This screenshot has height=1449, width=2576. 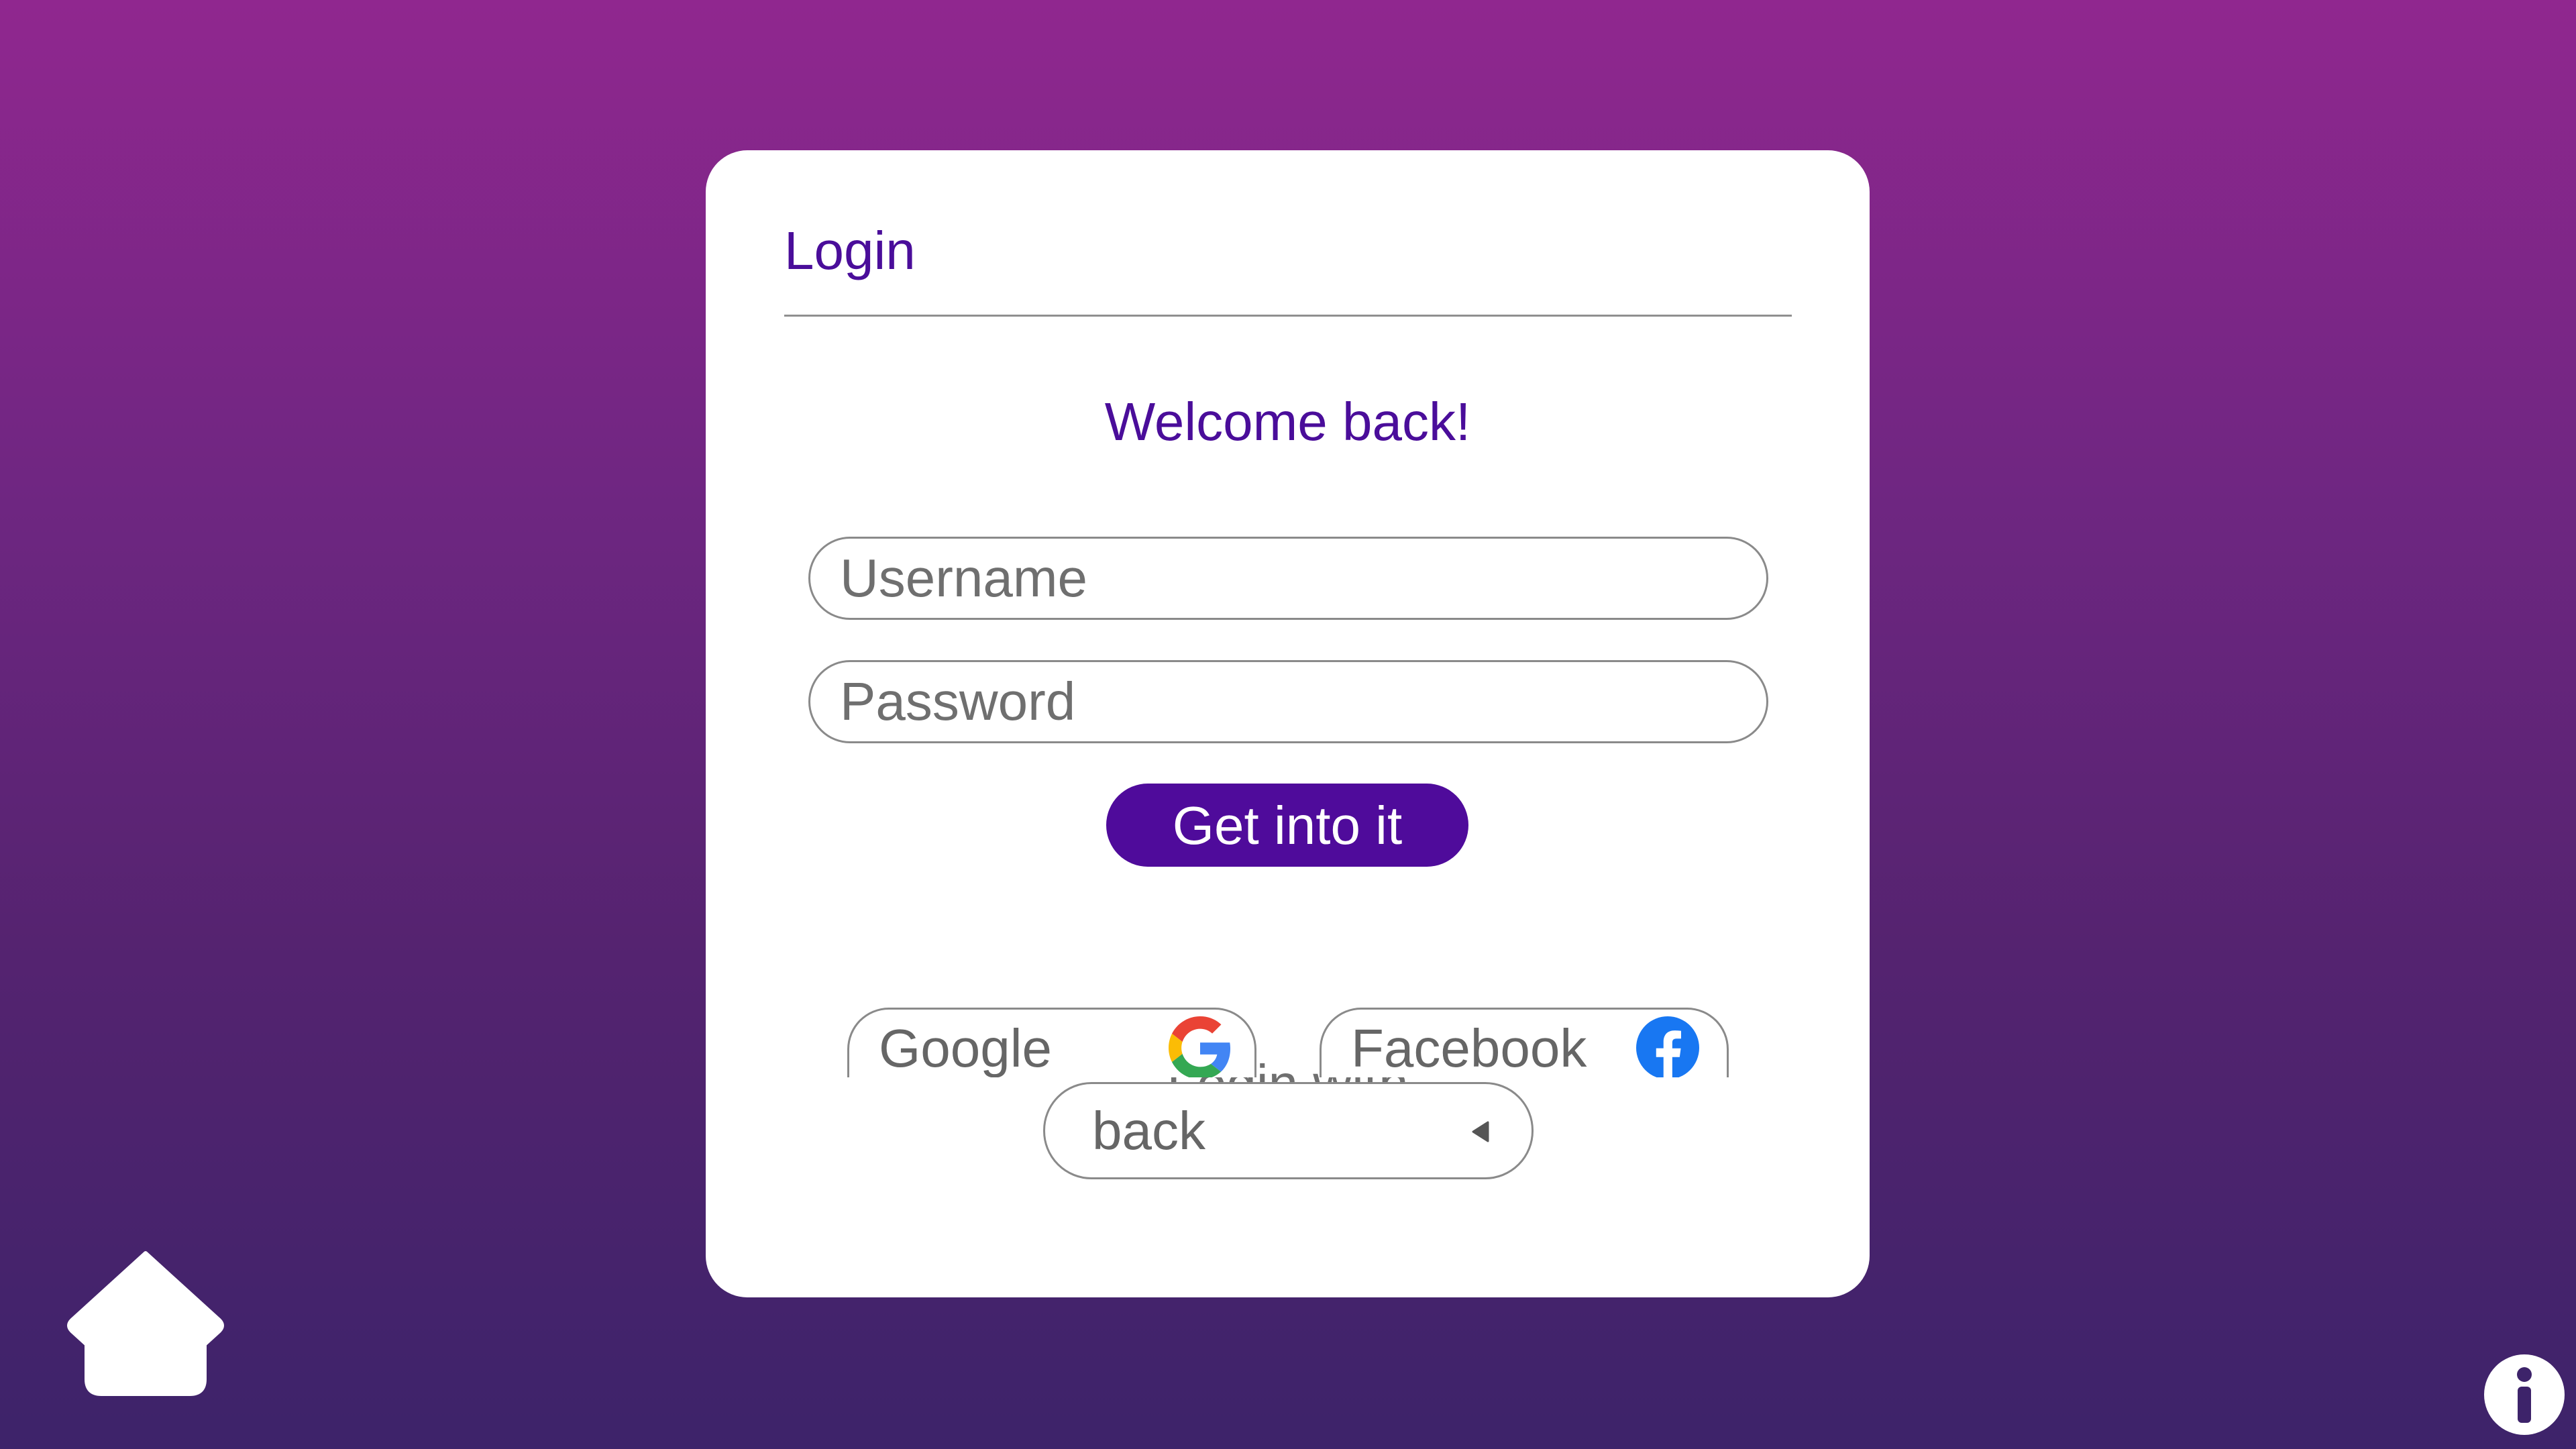 I want to click on password-input, so click(x=1288, y=701).